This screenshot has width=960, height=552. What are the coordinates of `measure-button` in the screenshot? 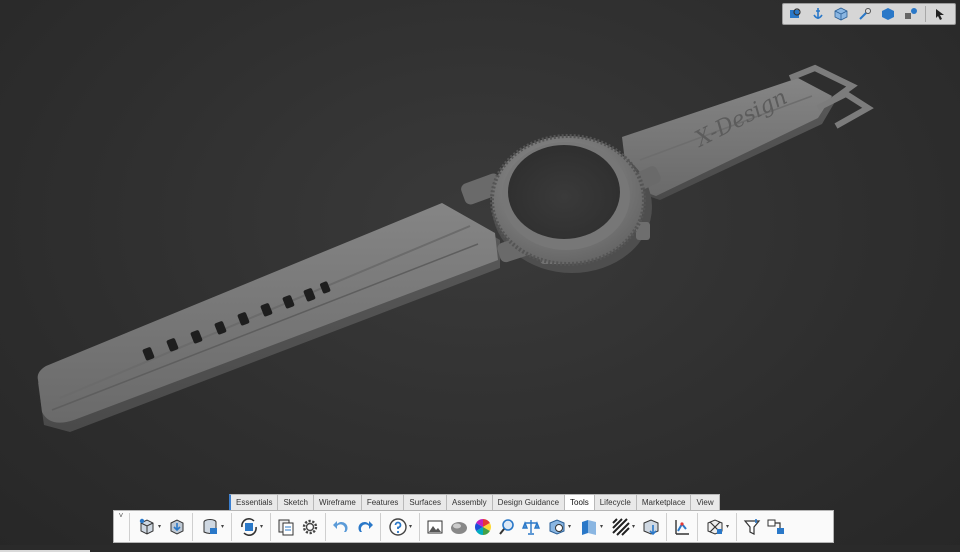 It's located at (507, 527).